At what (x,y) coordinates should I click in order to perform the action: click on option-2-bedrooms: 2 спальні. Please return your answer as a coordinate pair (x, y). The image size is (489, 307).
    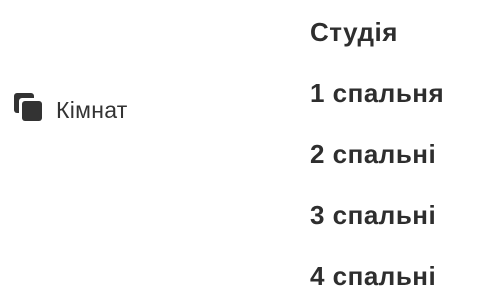
    Looking at the image, I should click on (377, 154).